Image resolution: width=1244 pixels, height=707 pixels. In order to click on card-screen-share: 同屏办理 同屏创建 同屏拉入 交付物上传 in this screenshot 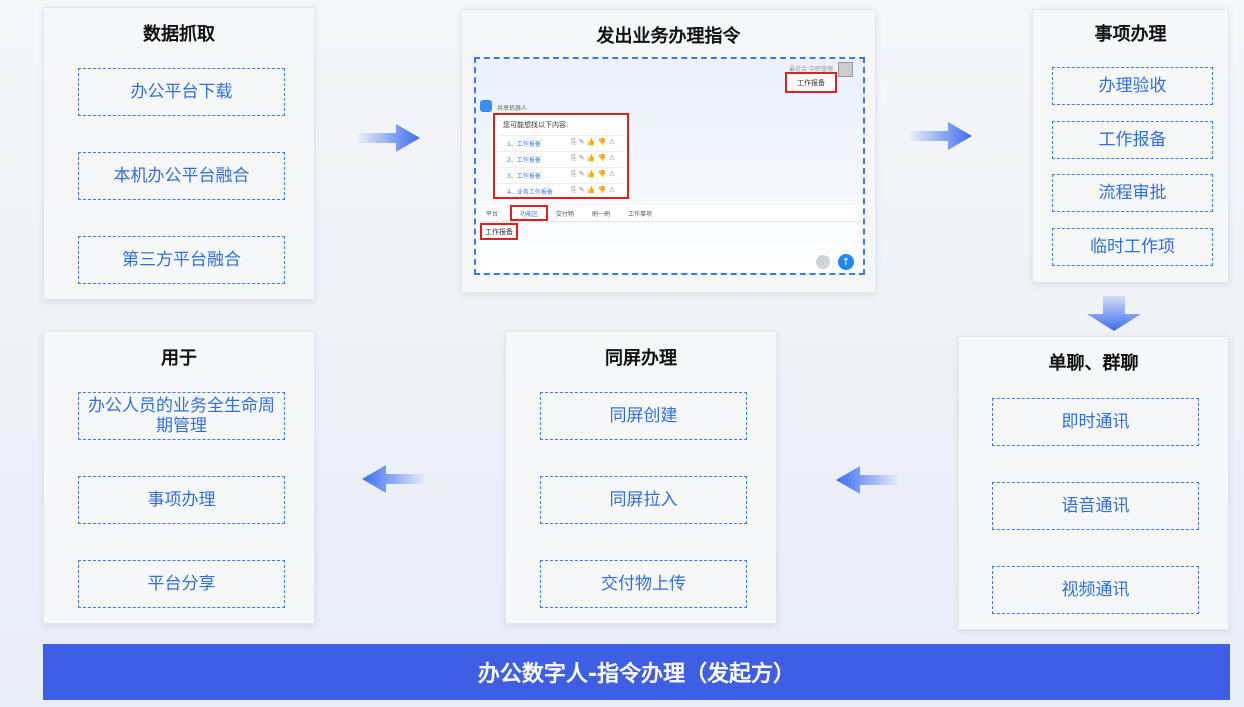, I will do `click(641, 477)`.